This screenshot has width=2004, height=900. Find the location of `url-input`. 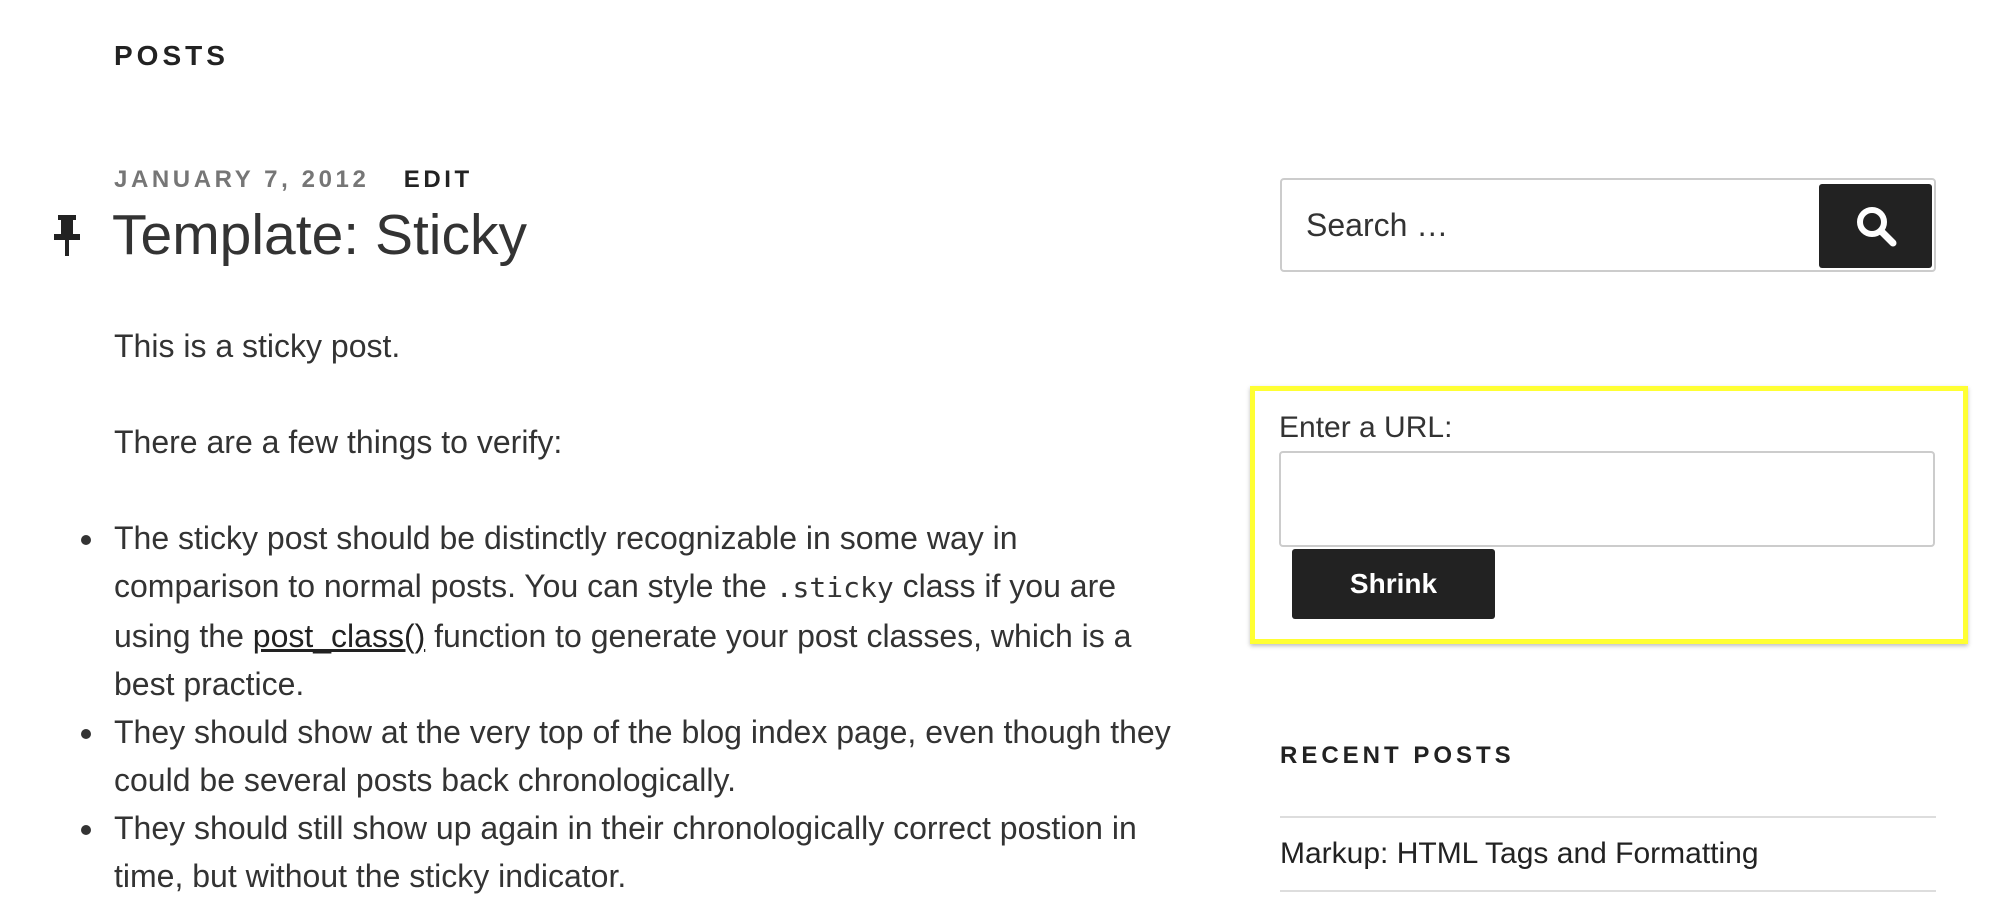

url-input is located at coordinates (1607, 499).